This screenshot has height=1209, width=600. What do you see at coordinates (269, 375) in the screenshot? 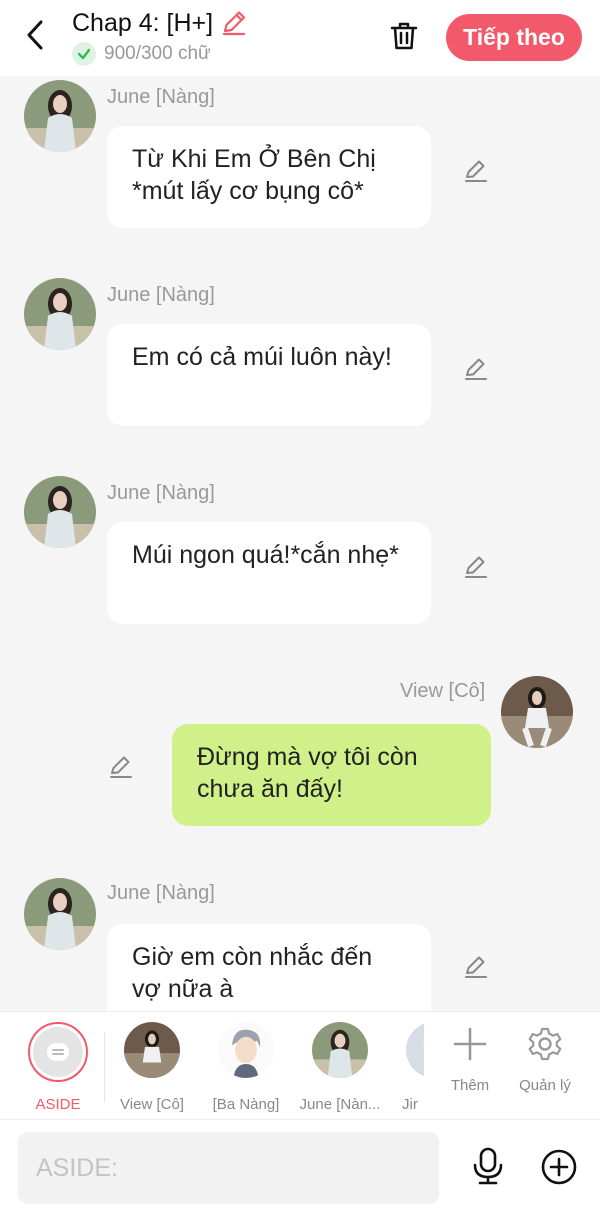
I see `message-bubble: Em có cả múi luôn này!` at bounding box center [269, 375].